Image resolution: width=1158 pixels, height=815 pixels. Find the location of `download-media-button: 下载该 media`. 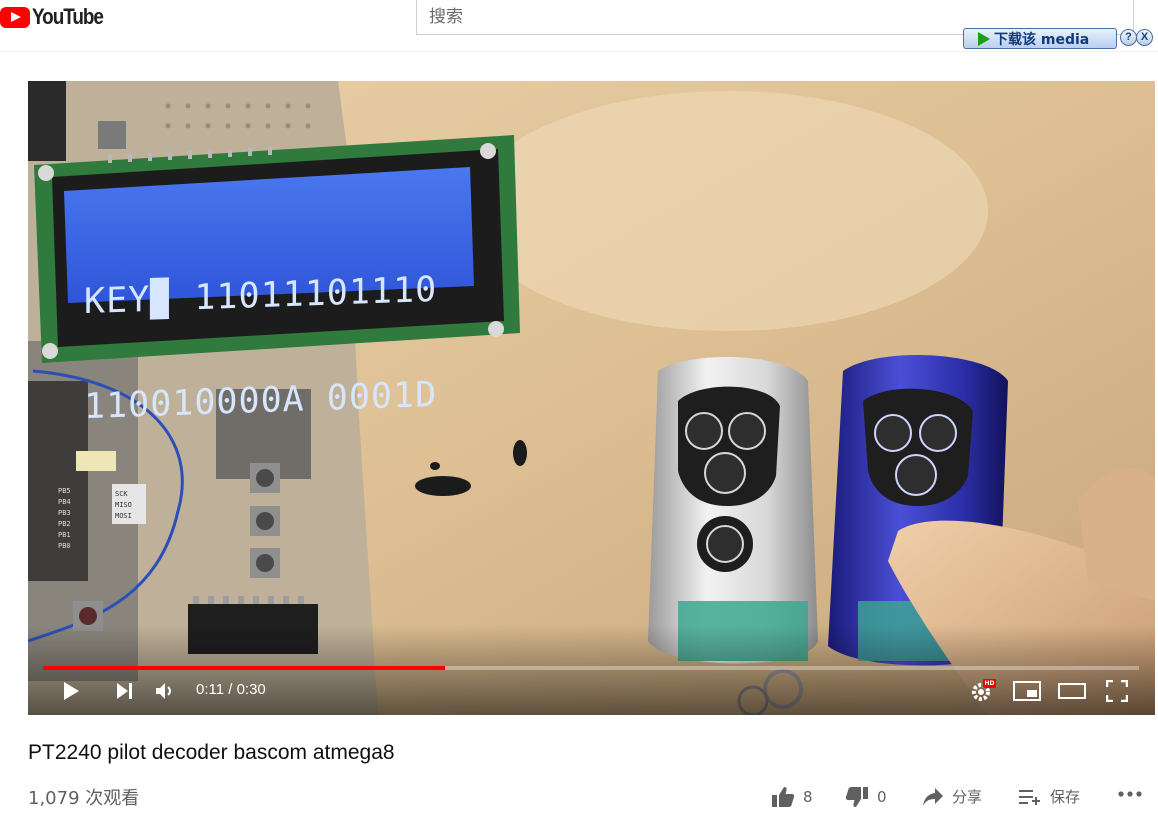

download-media-button: 下载该 media is located at coordinates (1040, 38).